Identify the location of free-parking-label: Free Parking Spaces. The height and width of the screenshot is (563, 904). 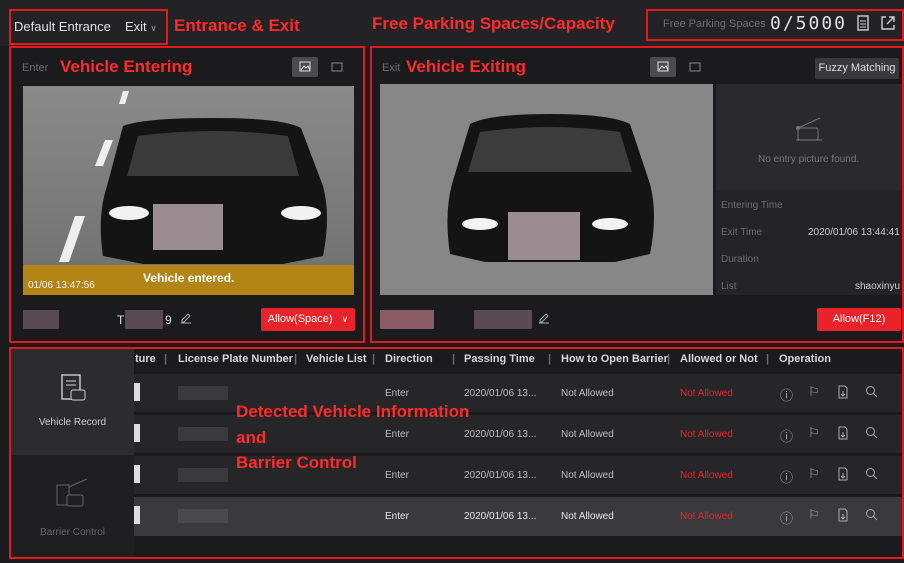
(714, 24).